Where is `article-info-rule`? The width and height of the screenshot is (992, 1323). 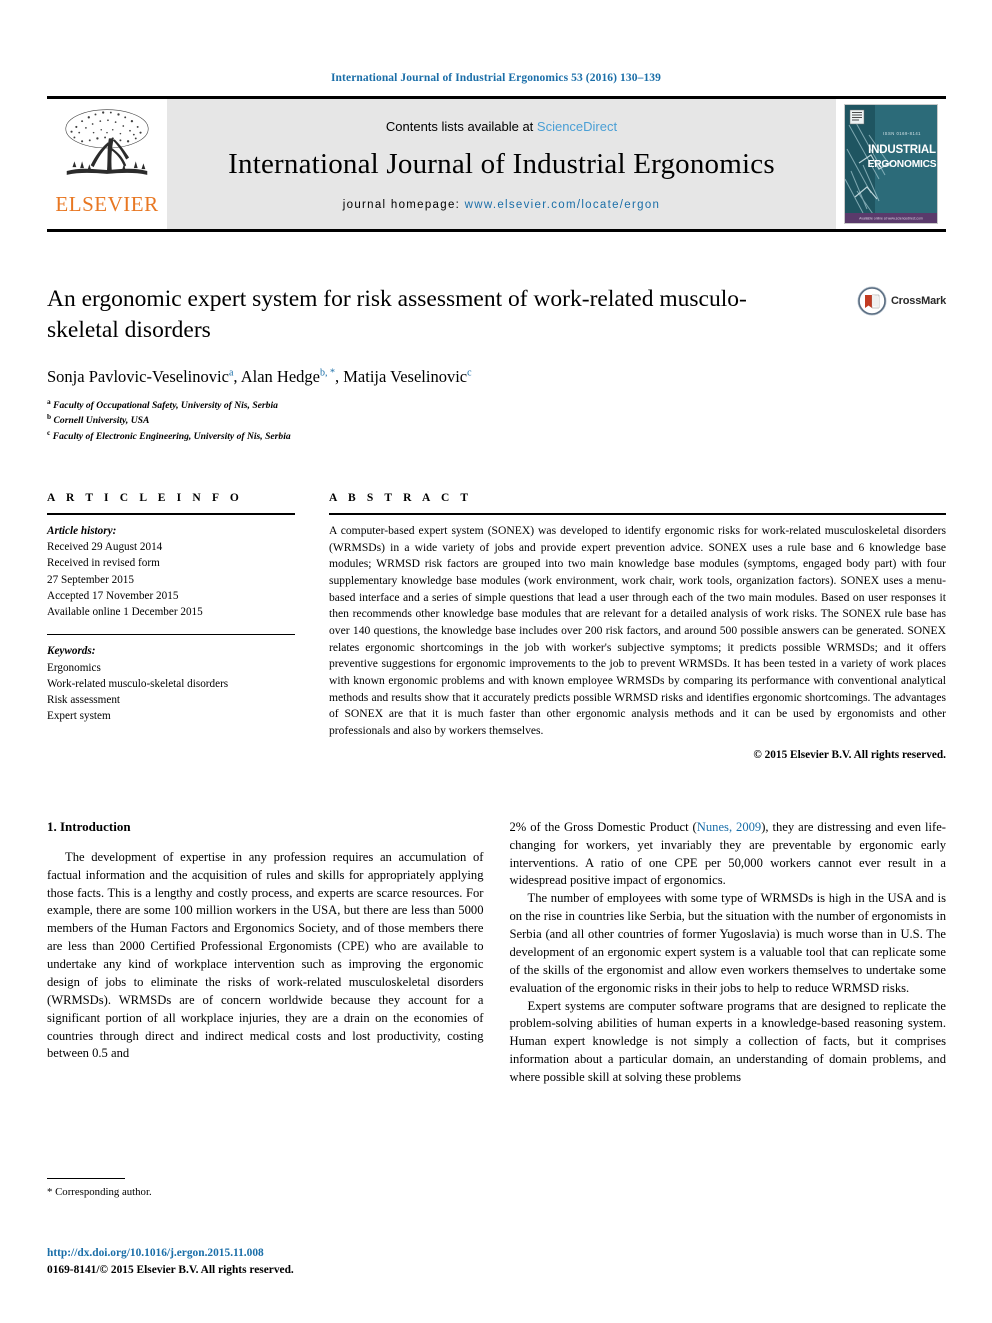
article-info-rule is located at coordinates (171, 513).